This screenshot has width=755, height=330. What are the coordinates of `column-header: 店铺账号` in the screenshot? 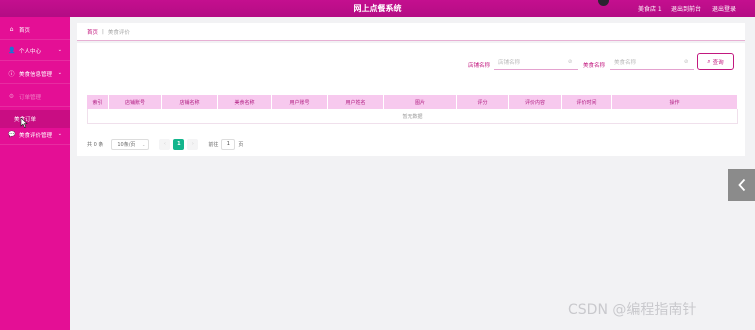 It's located at (135, 102).